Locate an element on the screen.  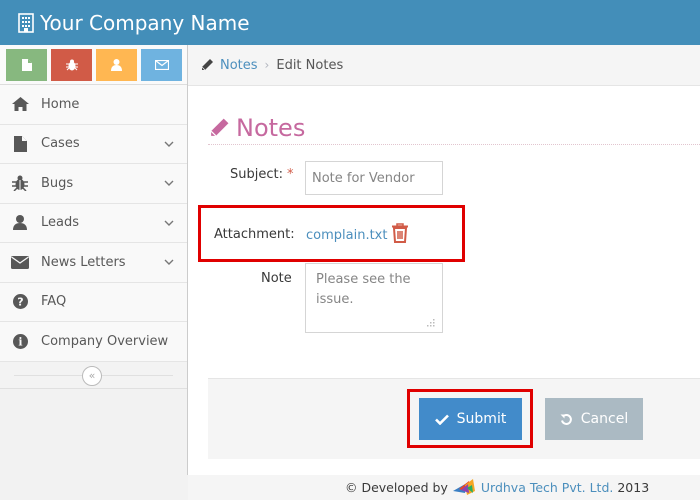
sidebar-item-leads: Leads is located at coordinates (93, 223).